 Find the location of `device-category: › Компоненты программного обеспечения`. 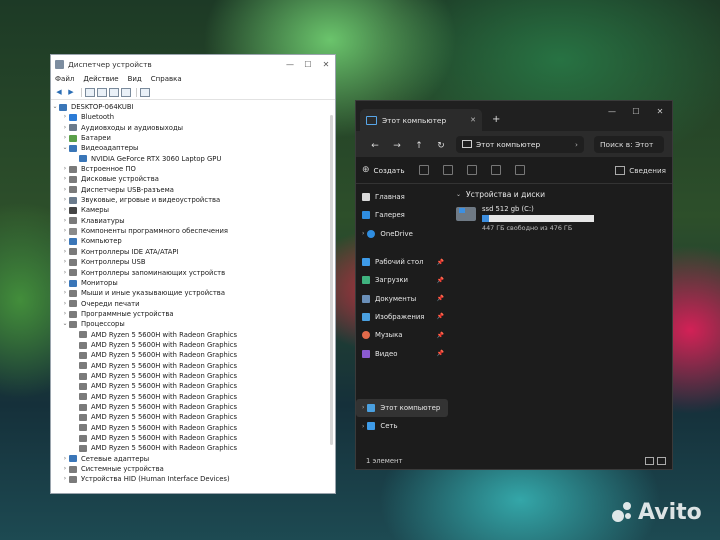

device-category: › Компоненты программного обеспечения is located at coordinates (193, 231).